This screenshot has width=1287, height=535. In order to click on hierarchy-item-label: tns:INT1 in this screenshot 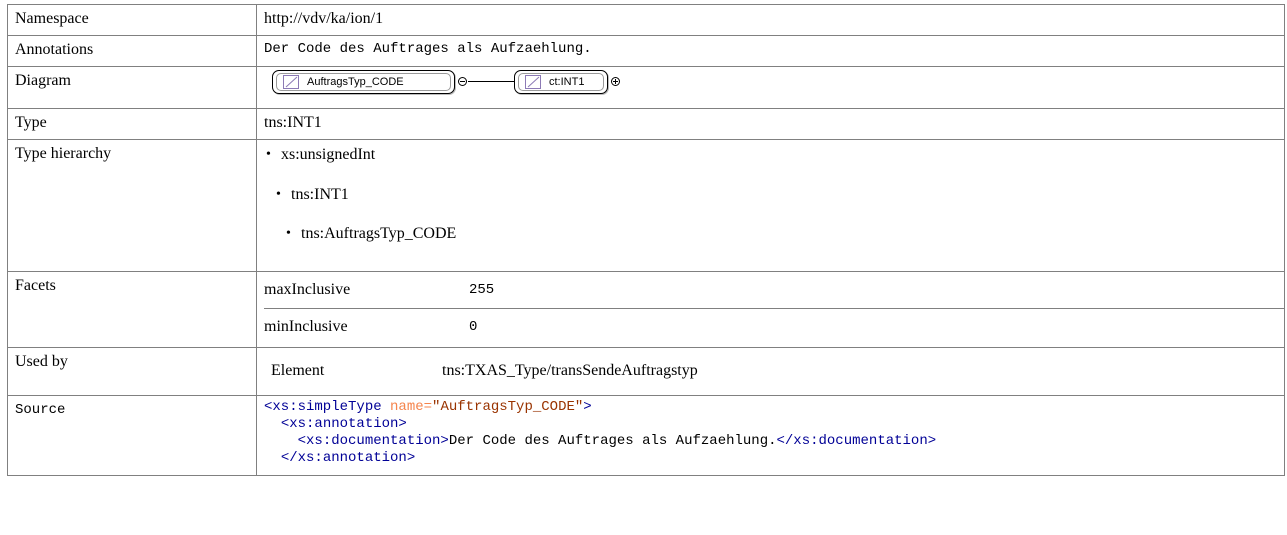, I will do `click(320, 194)`.